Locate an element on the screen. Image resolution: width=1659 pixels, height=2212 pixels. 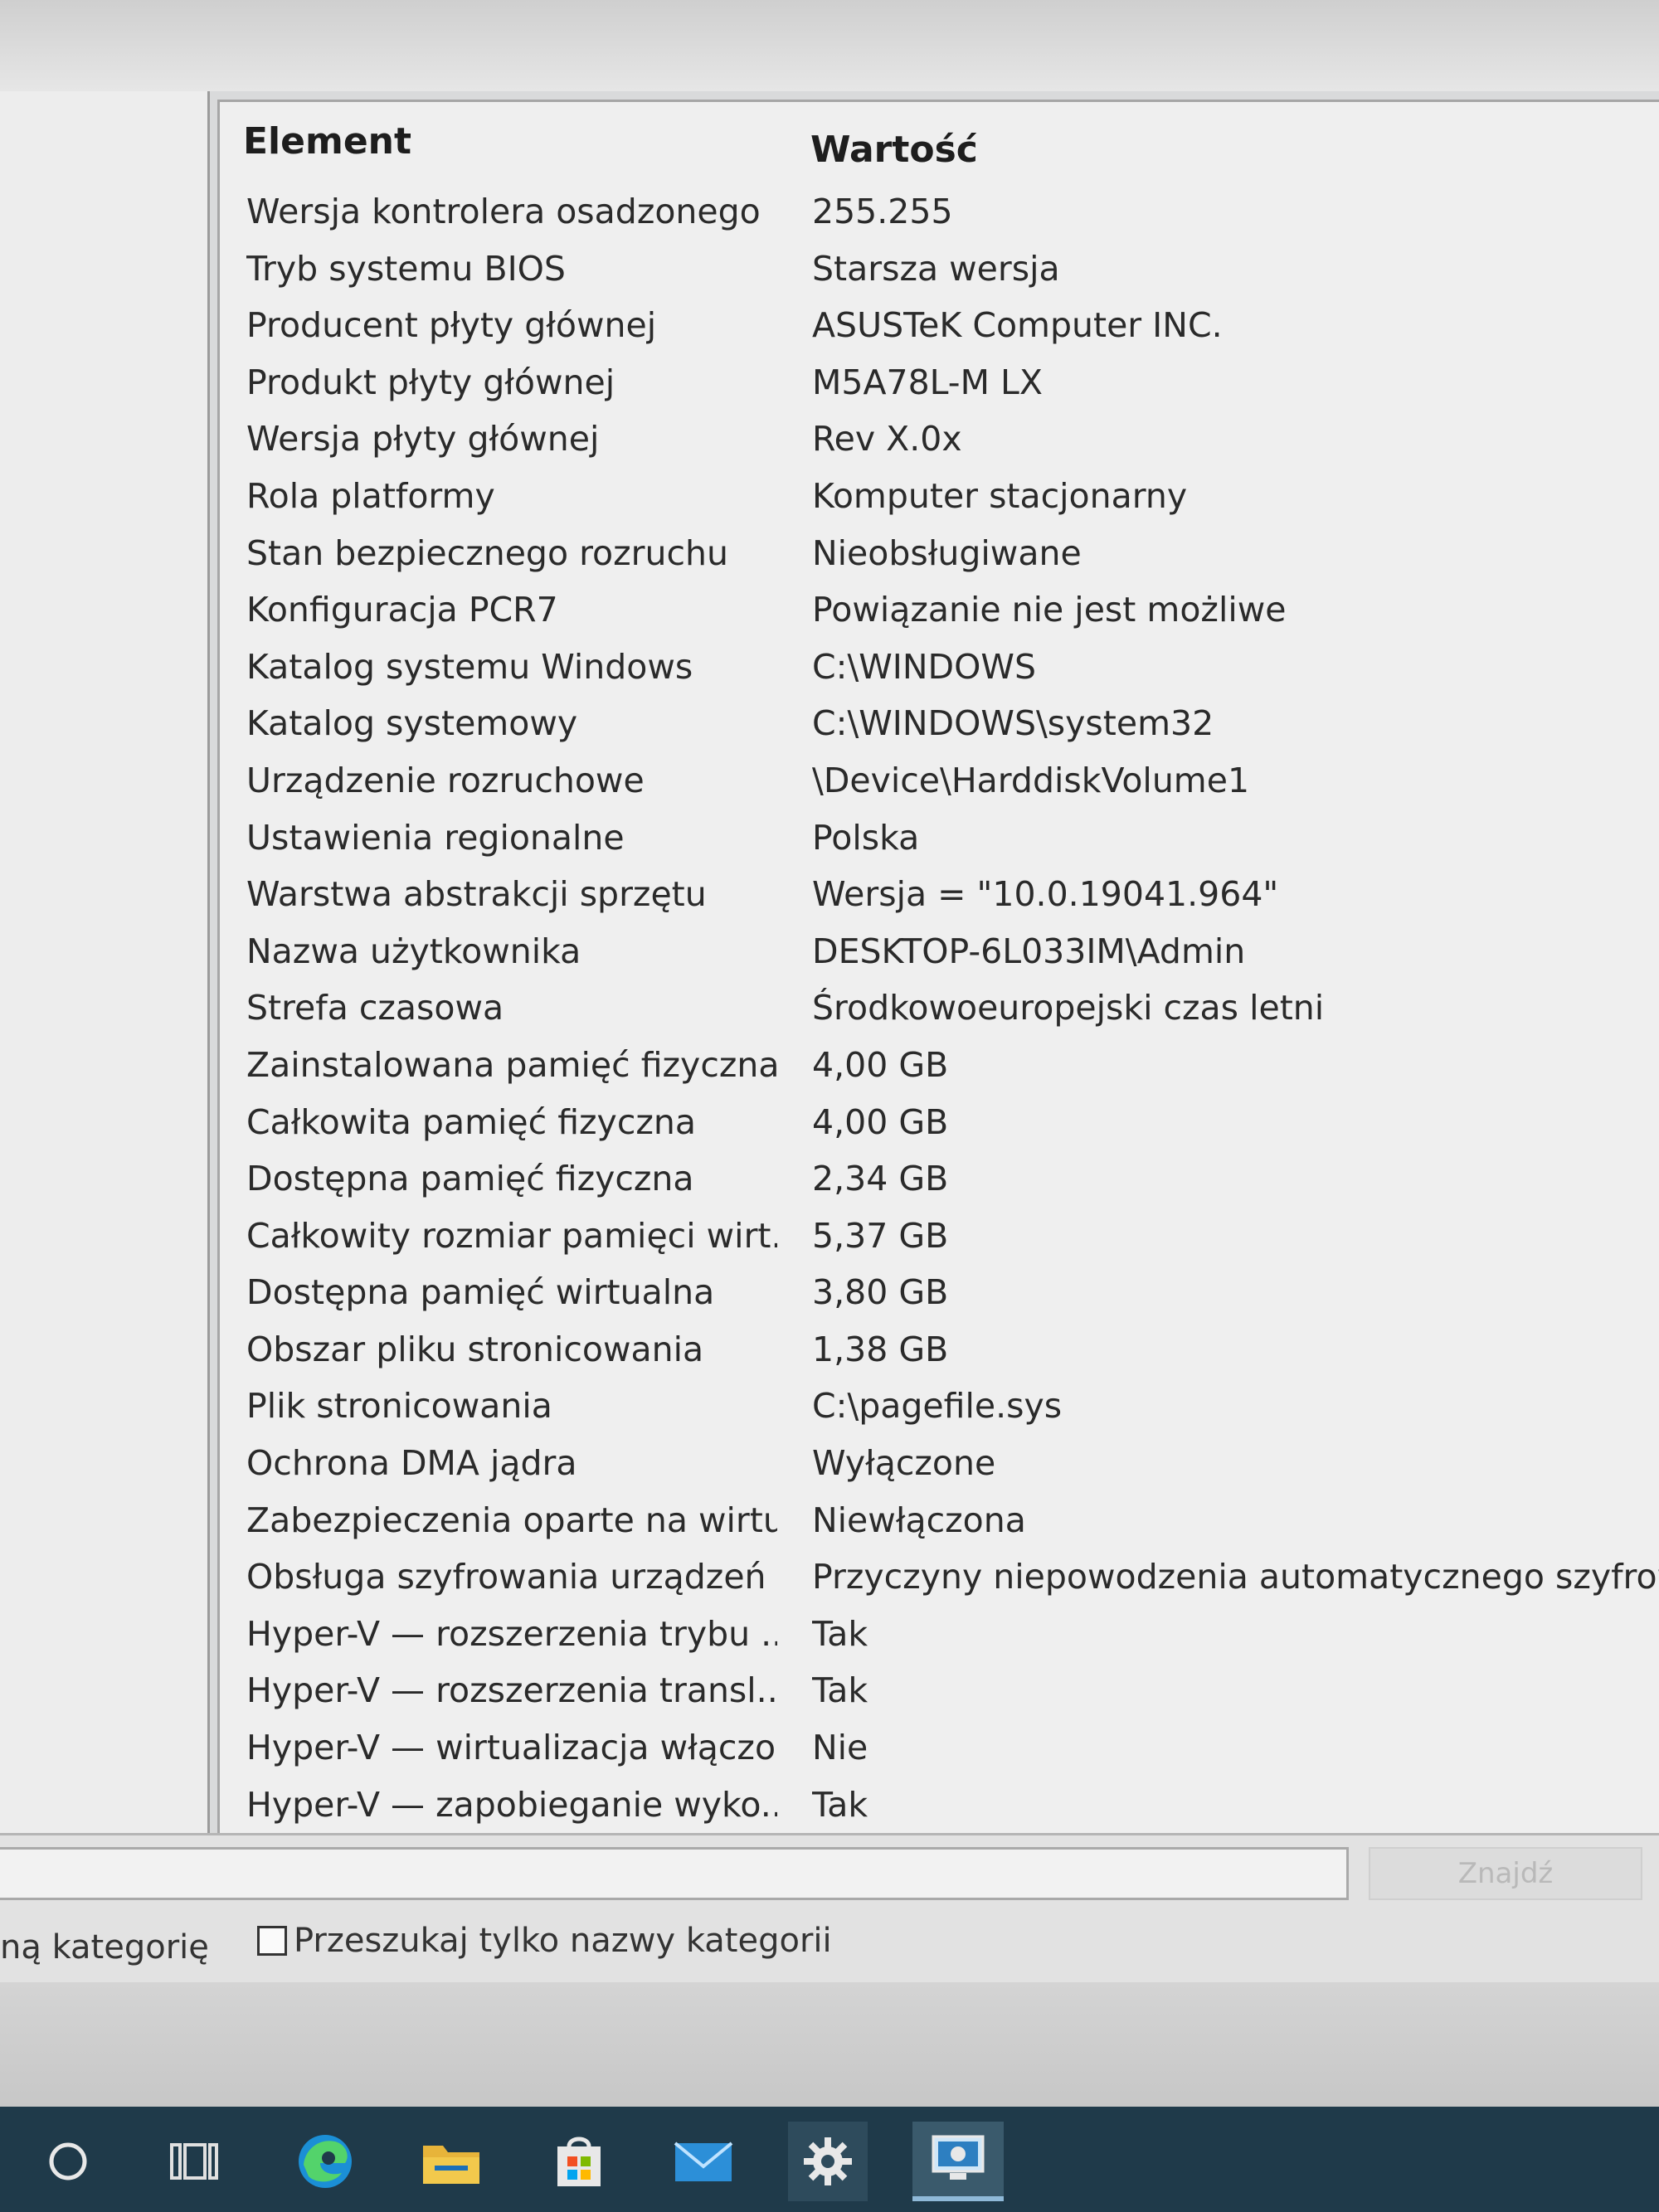
table-row: Całkowity rozmiar pamięci wirt... 5,37 GB is located at coordinates (939, 1237).